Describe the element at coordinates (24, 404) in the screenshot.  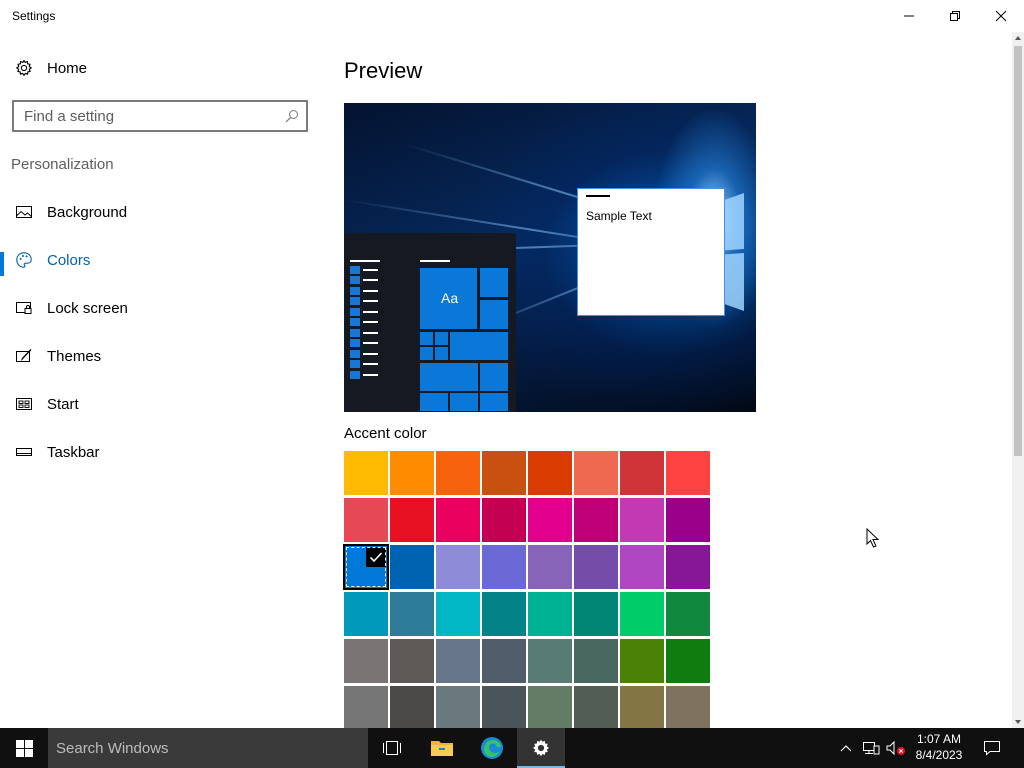
I see `start-icon` at that location.